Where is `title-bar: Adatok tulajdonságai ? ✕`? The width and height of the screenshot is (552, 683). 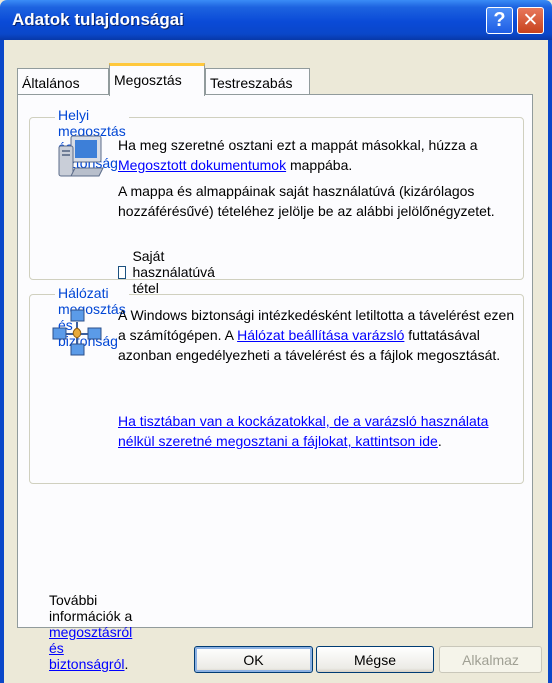
title-bar: Adatok tulajdonságai ? ✕ is located at coordinates (276, 20).